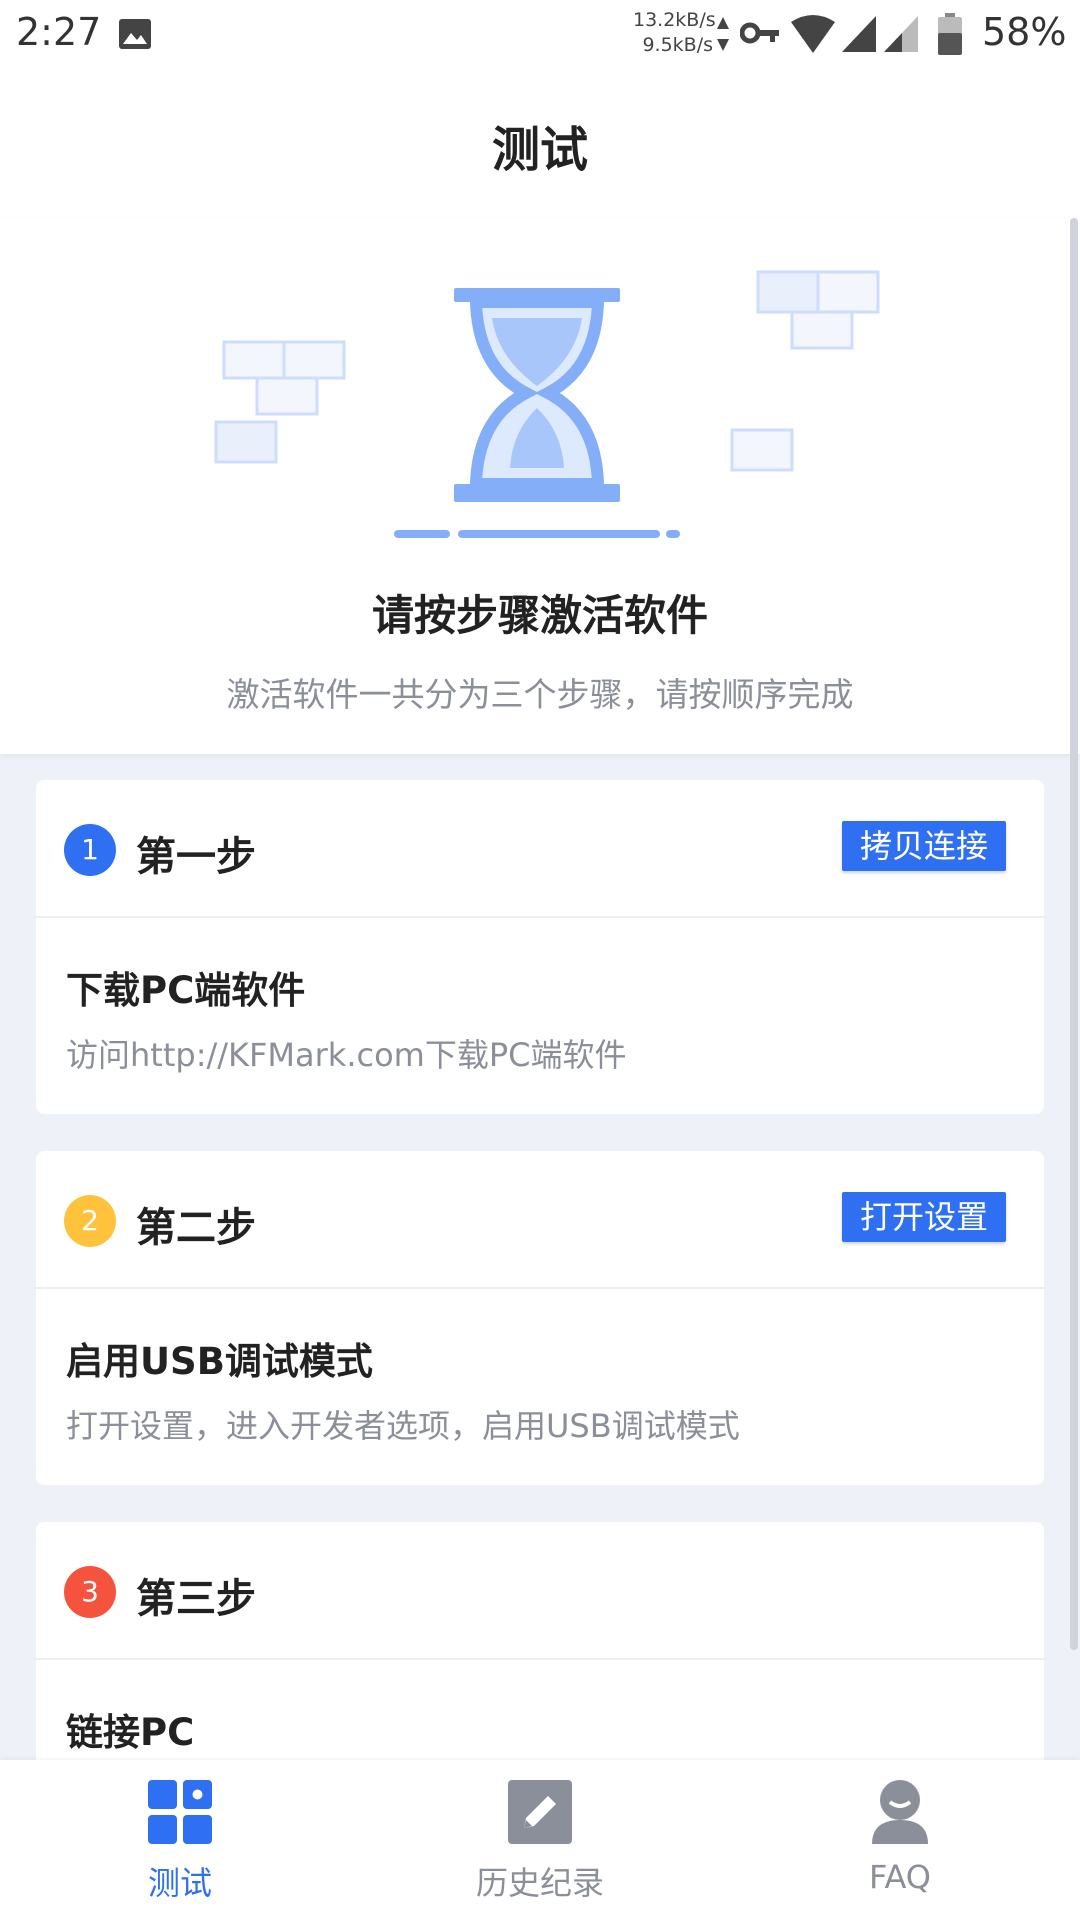 Image resolution: width=1080 pixels, height=1920 pixels. I want to click on network-down-speed: 9.5kB/s, so click(677, 45).